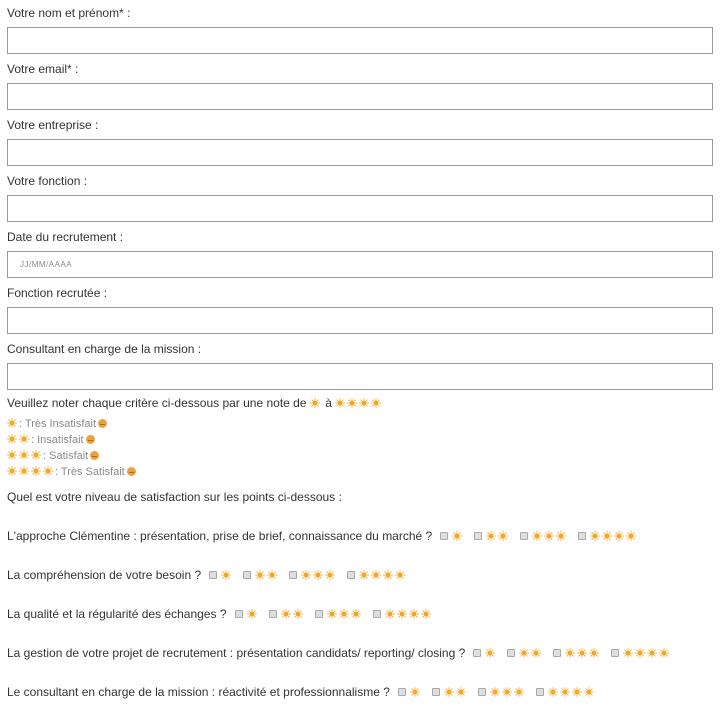  Describe the element at coordinates (90, 439) in the screenshot. I see `unhappy-face-icon` at that location.